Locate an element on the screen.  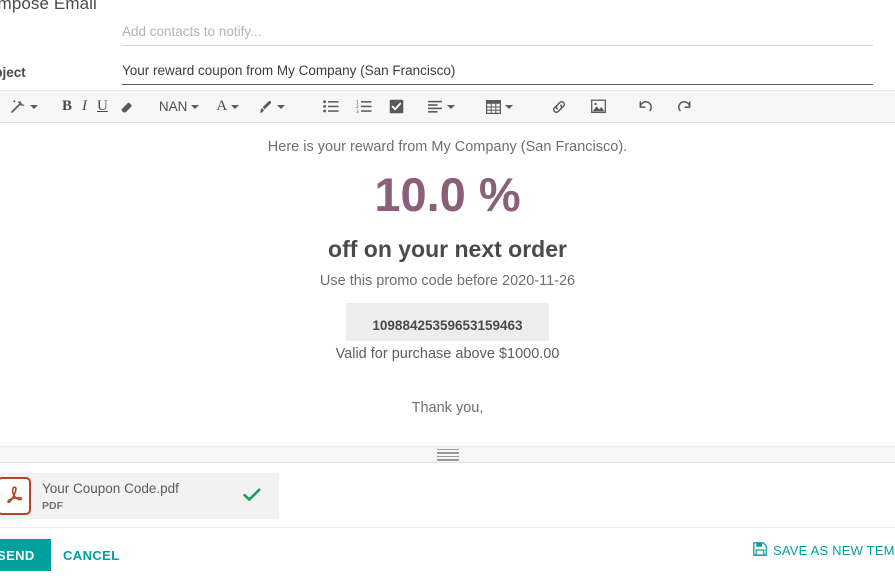
field-spacer is located at coordinates (447, 52).